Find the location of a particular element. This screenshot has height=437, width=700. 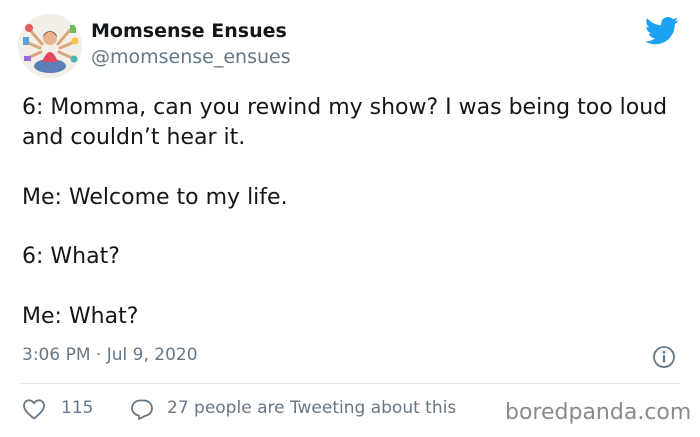

user-handle: @momsense_ensues is located at coordinates (191, 57).